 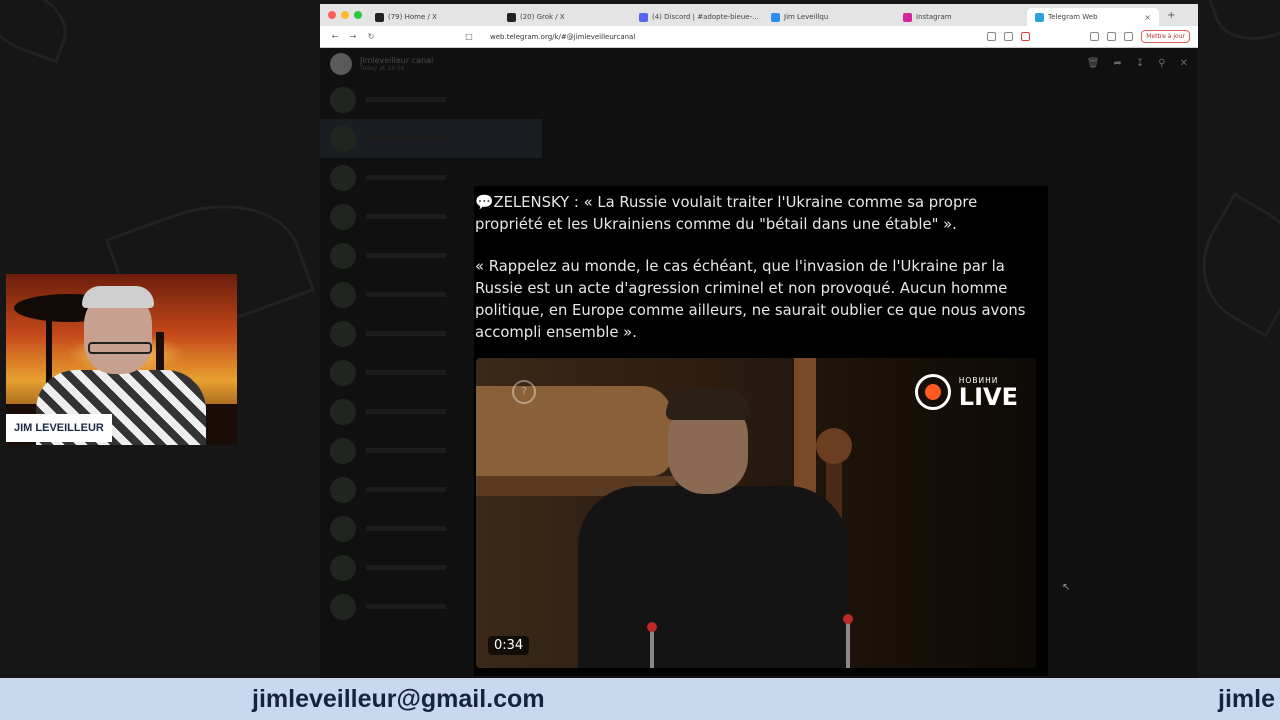 What do you see at coordinates (1066, 587) in the screenshot?
I see `mouse-cursor-icon: ↖` at bounding box center [1066, 587].